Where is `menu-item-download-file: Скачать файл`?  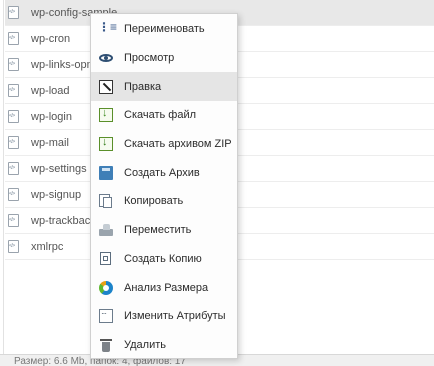
menu-item-download-file: Скачать файл is located at coordinates (164, 115).